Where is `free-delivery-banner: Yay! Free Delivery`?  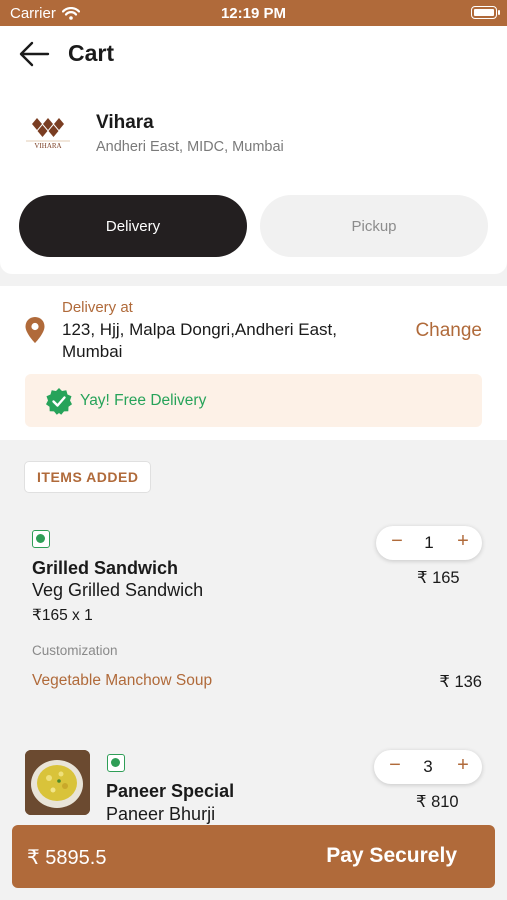
free-delivery-banner: Yay! Free Delivery is located at coordinates (253, 400).